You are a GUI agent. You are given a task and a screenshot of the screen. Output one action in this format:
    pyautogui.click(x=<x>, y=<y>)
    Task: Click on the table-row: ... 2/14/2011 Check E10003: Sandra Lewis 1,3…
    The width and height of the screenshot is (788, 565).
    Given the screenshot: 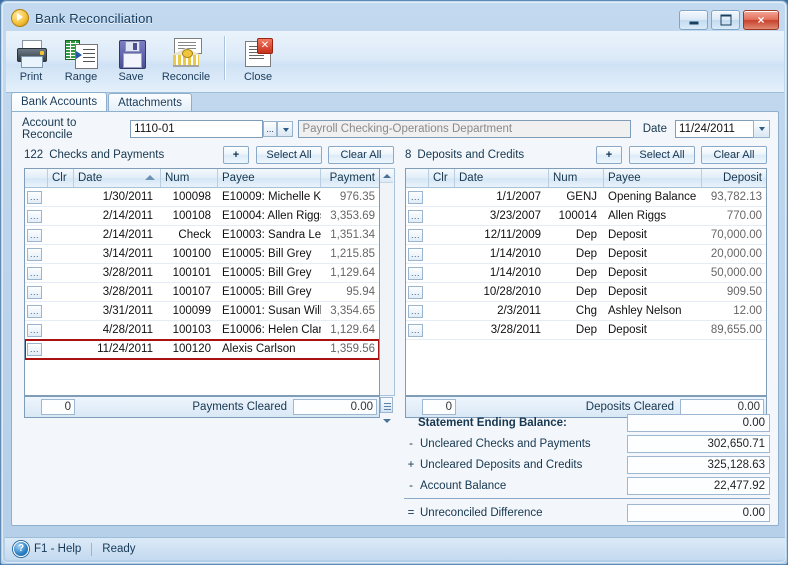 What is the action you would take?
    pyautogui.click(x=202, y=235)
    